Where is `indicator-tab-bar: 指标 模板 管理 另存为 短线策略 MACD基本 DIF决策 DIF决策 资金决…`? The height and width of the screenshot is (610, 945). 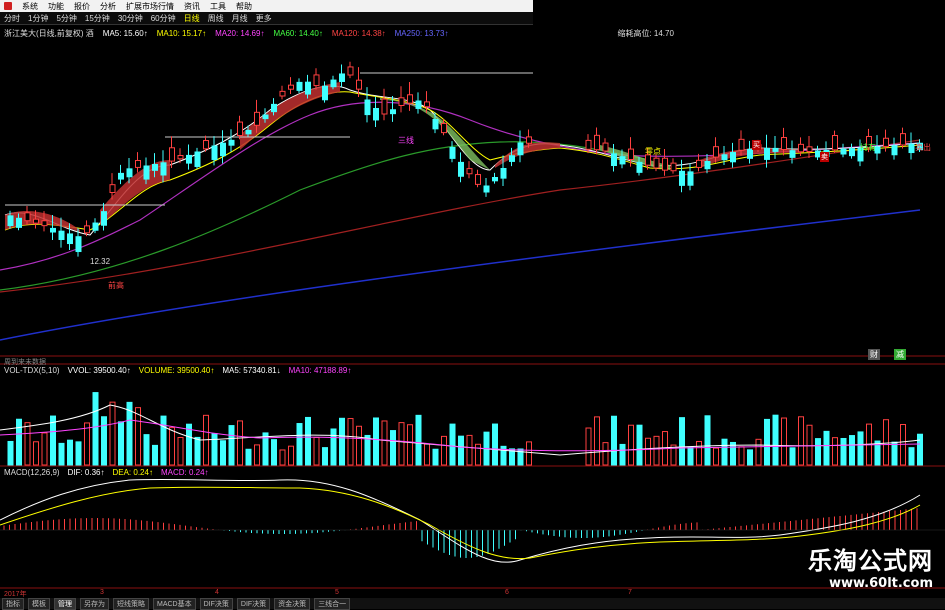
indicator-tab-bar: 指标 模板 管理 另存为 短线策略 MACD基本 DIF决策 DIF决策 资金决… is located at coordinates (472, 603).